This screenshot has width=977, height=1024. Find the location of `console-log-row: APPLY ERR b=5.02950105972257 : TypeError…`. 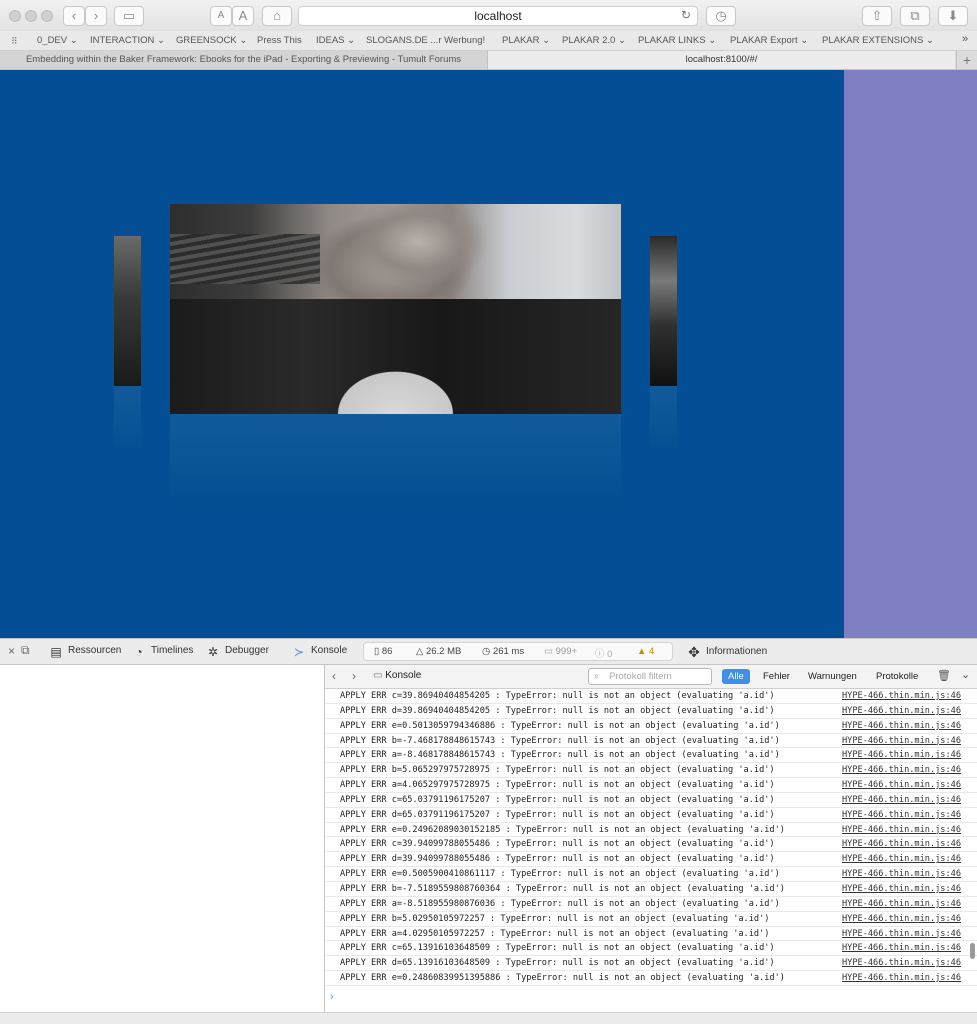

console-log-row: APPLY ERR b=5.02950105972257 : TypeError… is located at coordinates (651, 919).